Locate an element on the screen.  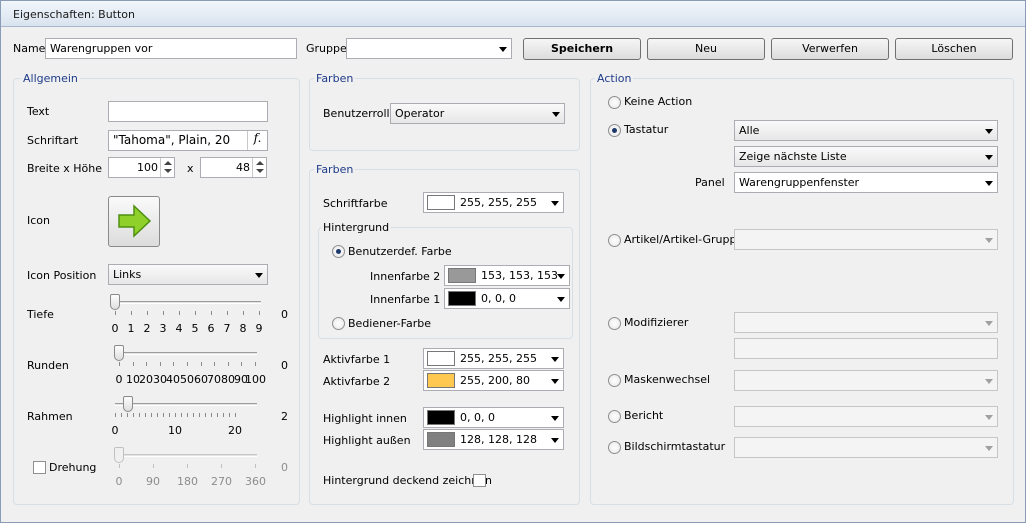
icon-picker-button is located at coordinates (134, 221).